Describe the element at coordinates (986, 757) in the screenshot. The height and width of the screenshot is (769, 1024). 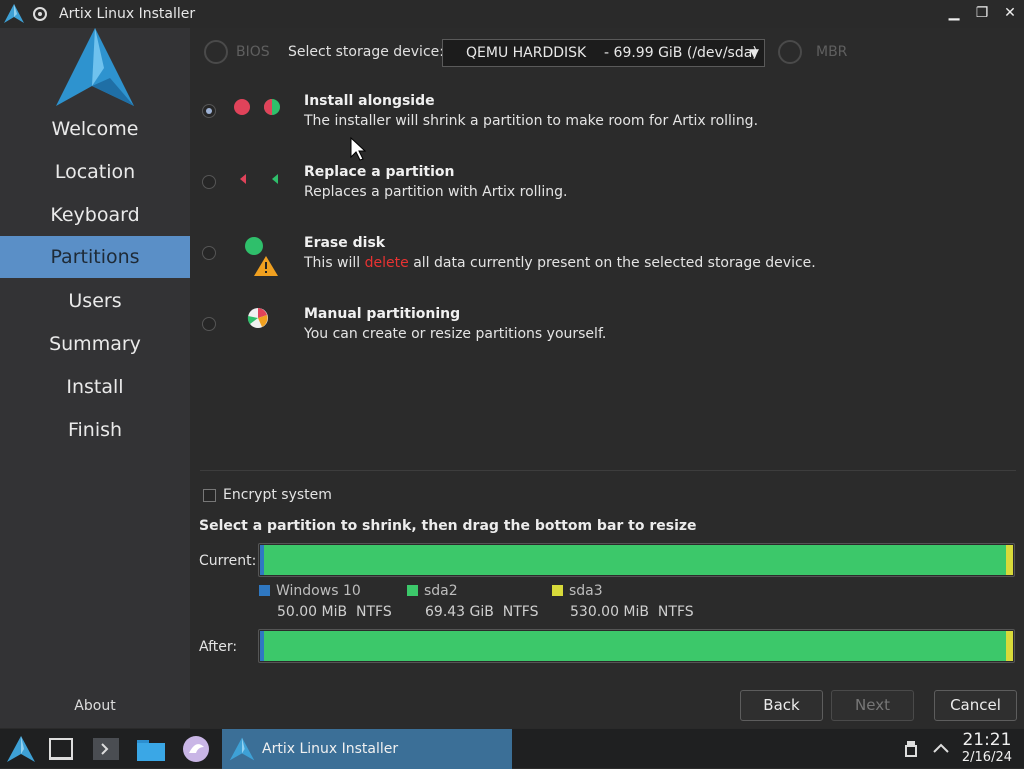
I see `clock-date: 2/16/24` at that location.